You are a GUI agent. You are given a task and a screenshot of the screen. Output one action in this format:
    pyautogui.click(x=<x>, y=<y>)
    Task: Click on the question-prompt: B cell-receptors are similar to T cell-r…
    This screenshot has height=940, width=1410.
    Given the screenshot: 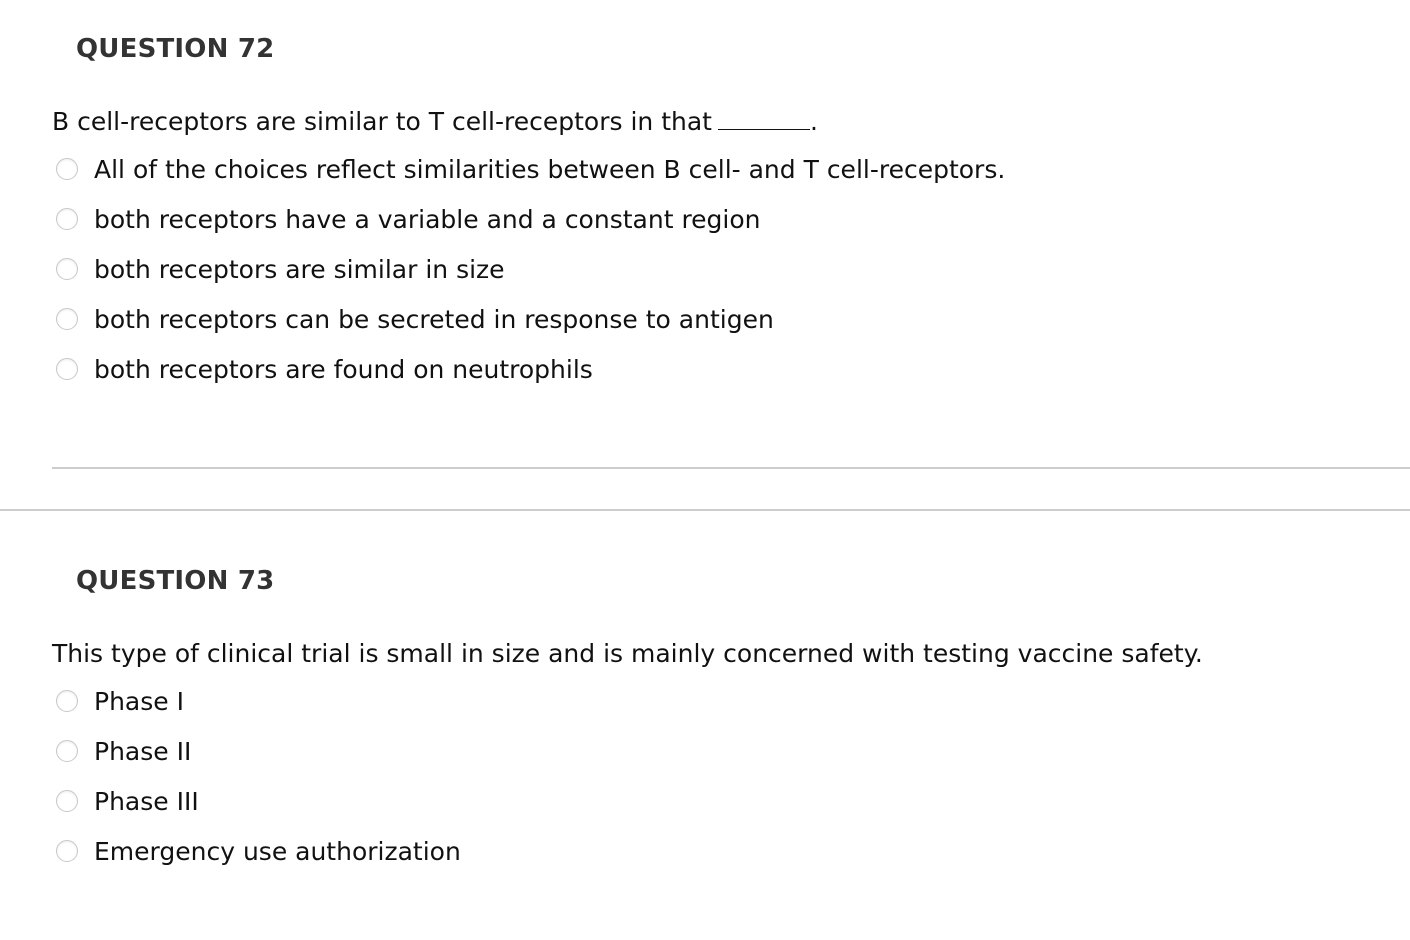 What is the action you would take?
    pyautogui.click(x=435, y=121)
    